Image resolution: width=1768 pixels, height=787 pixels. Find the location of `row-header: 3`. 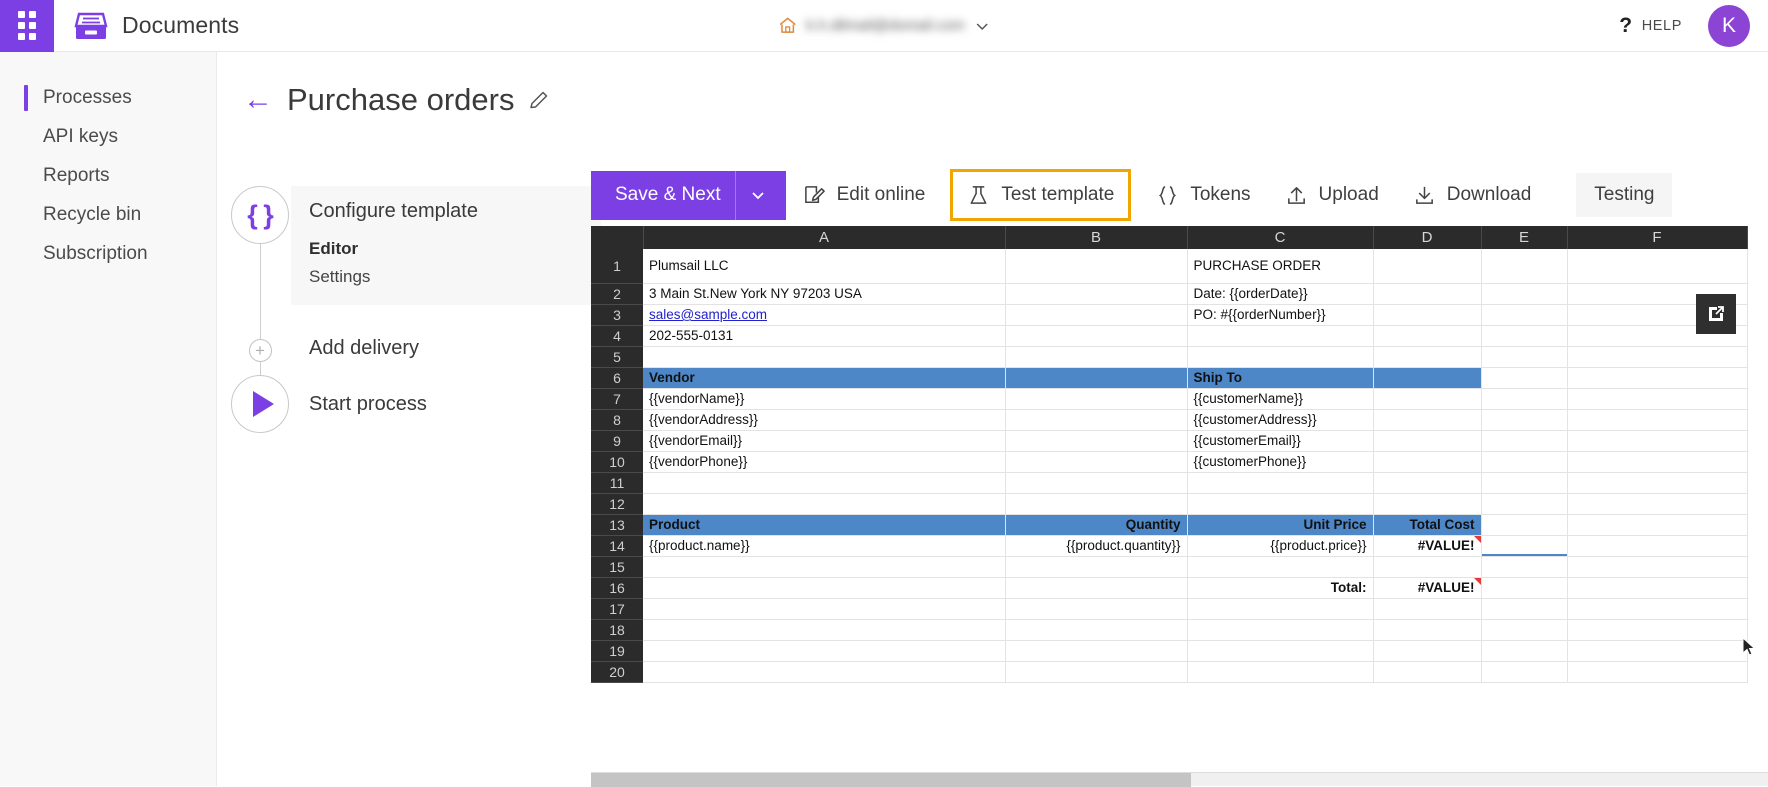

row-header: 3 is located at coordinates (617, 315).